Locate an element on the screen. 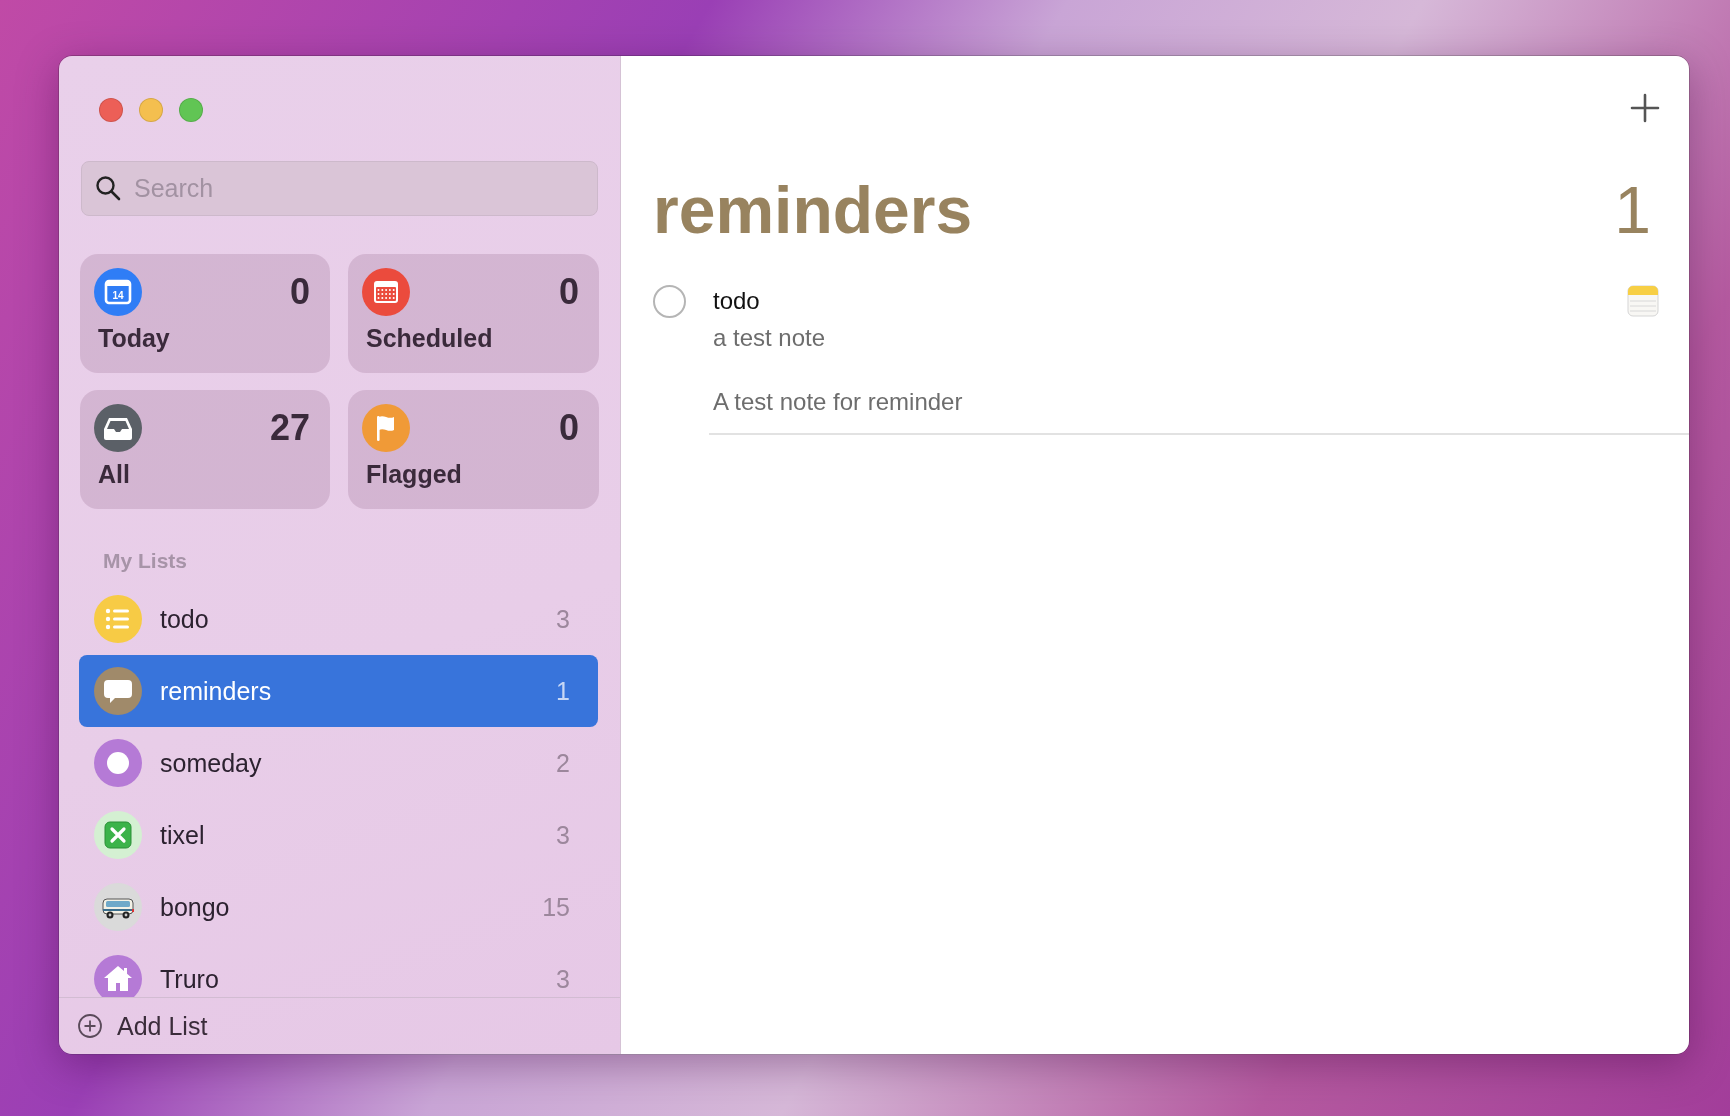 This screenshot has width=1730, height=1116. completion-checkbox is located at coordinates (669, 301).